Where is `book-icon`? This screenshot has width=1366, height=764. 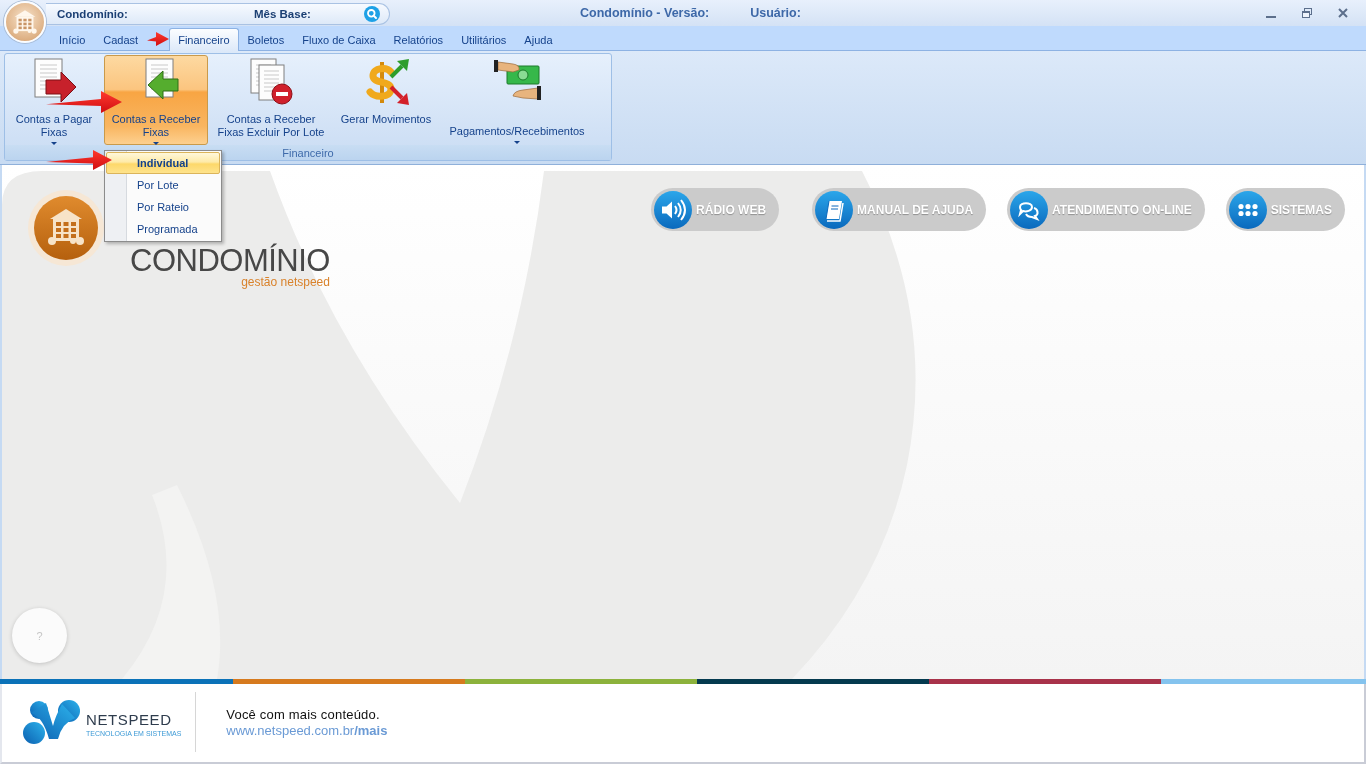 book-icon is located at coordinates (834, 209).